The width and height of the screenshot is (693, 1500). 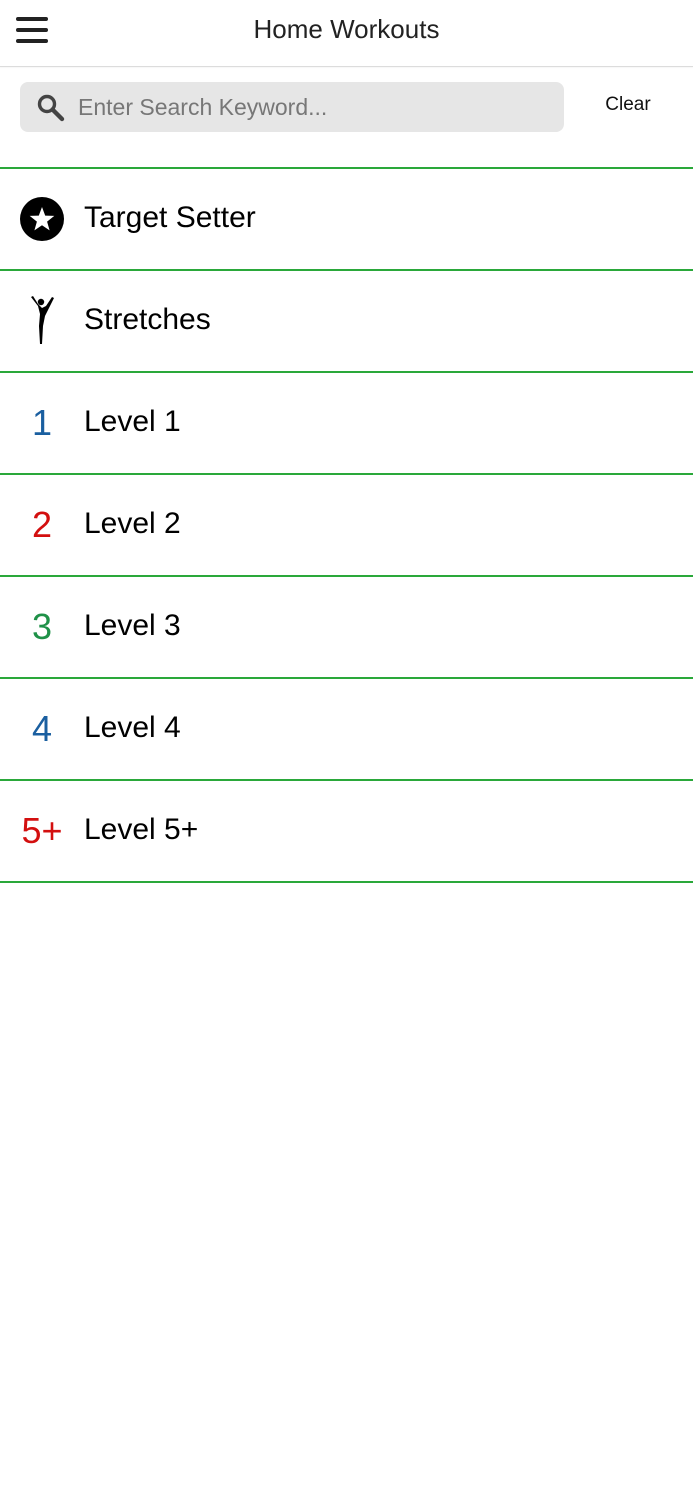 What do you see at coordinates (51, 108) in the screenshot?
I see `search-icon` at bounding box center [51, 108].